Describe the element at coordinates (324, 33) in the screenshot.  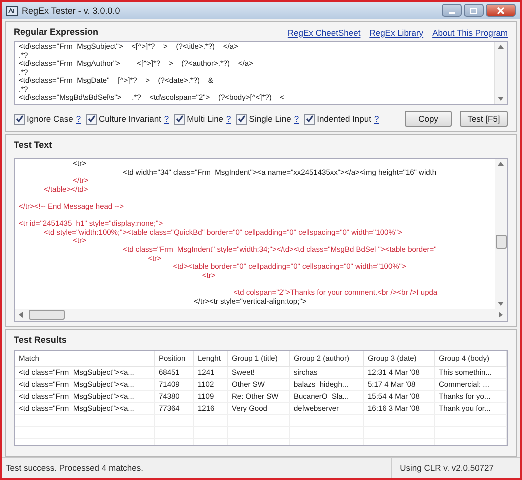
I see `header-link: RegEx CheetSheet` at that location.